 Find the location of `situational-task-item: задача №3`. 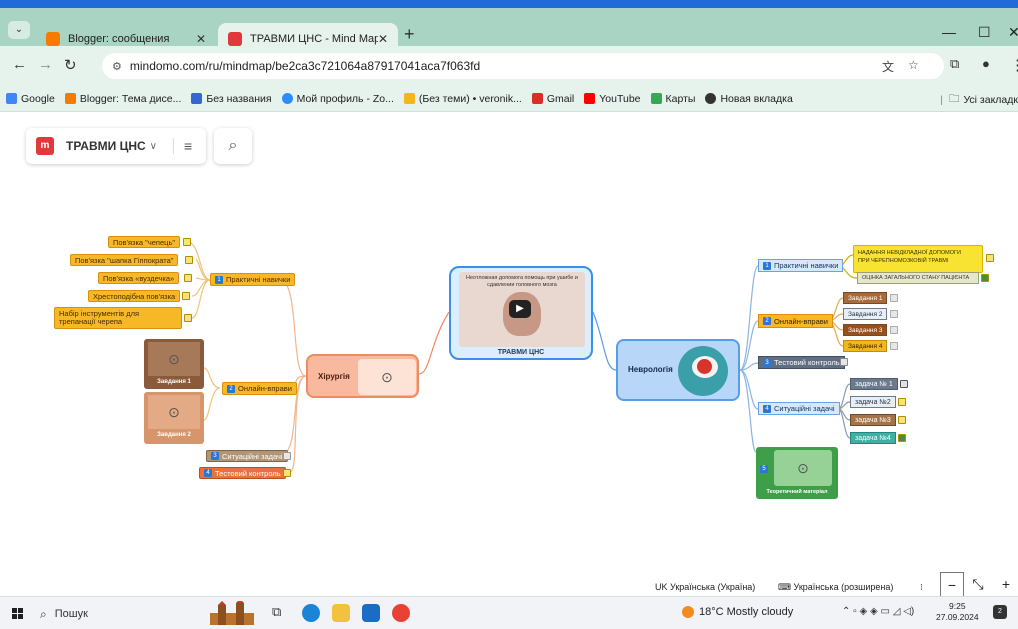

situational-task-item: задача №3 is located at coordinates (873, 420).